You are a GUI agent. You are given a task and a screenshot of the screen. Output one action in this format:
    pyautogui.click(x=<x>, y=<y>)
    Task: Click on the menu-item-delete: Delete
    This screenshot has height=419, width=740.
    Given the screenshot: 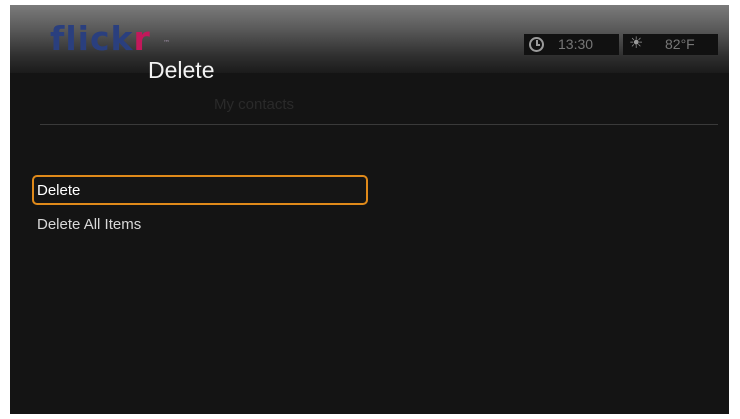 What is the action you would take?
    pyautogui.click(x=200, y=190)
    